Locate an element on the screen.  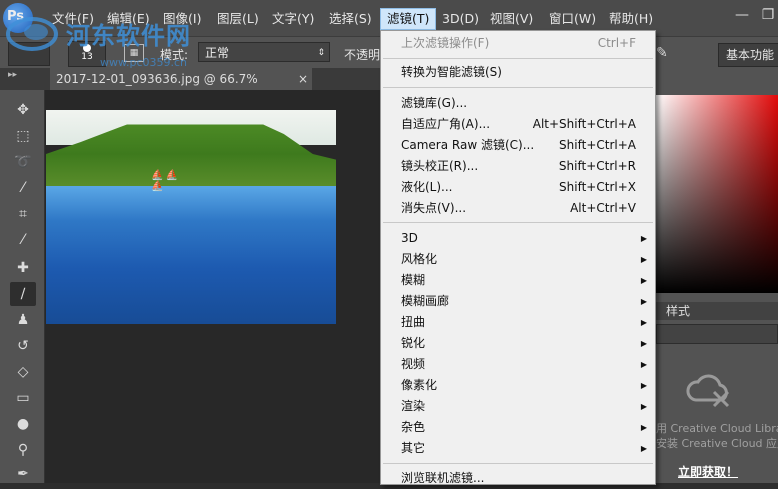
pressure-icon: ✎ is located at coordinates (662, 53).